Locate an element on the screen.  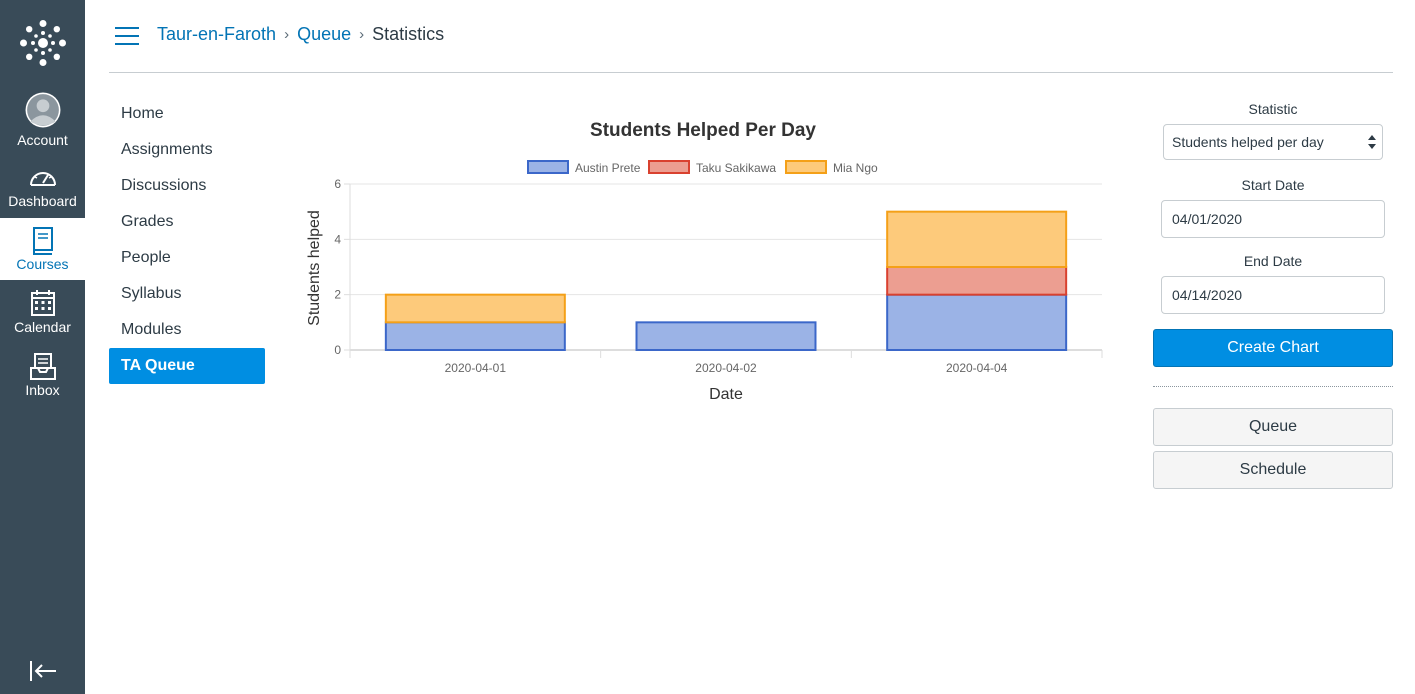
end-date-label: End Date is located at coordinates (1273, 261).